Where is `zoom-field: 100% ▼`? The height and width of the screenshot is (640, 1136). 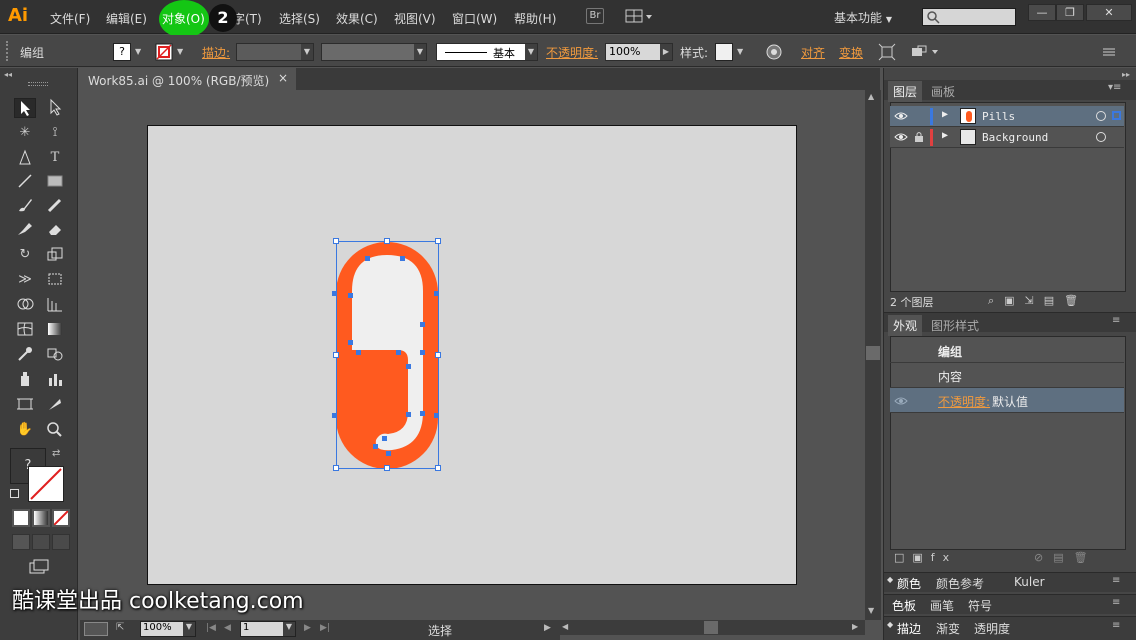 zoom-field: 100% ▼ is located at coordinates (168, 629).